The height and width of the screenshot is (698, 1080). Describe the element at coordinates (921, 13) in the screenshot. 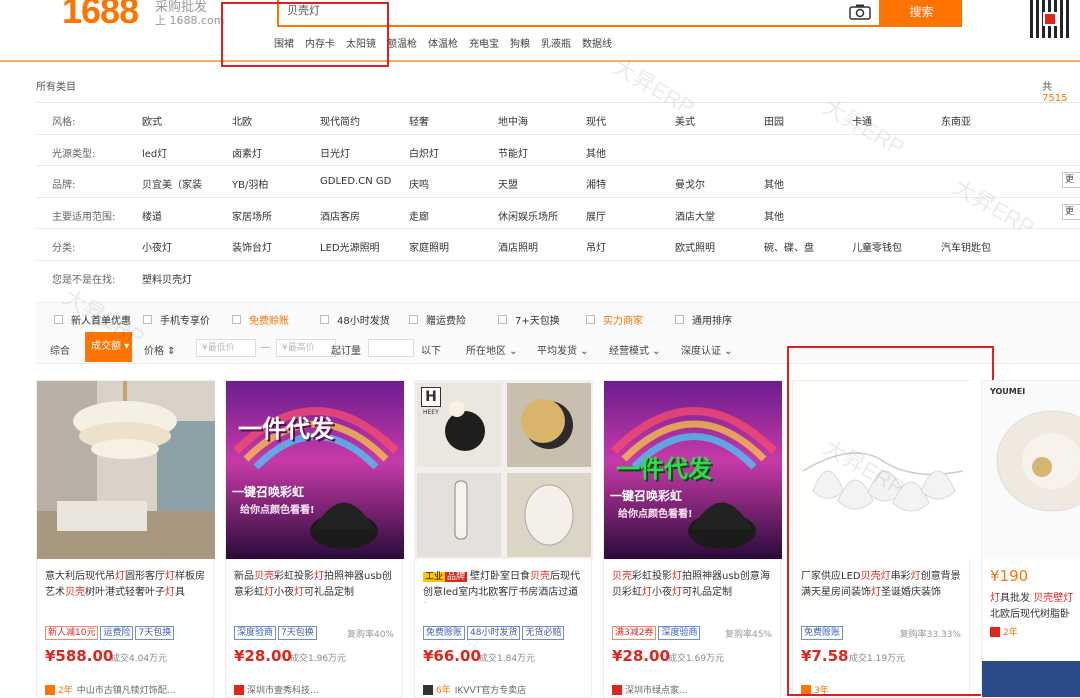

I see `search-button: 搜索` at that location.